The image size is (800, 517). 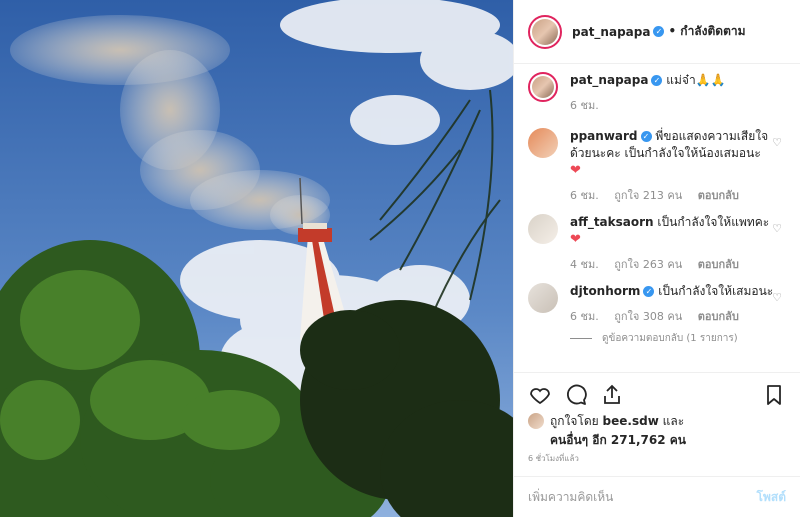 I want to click on heart-icon, so click(x=540, y=395).